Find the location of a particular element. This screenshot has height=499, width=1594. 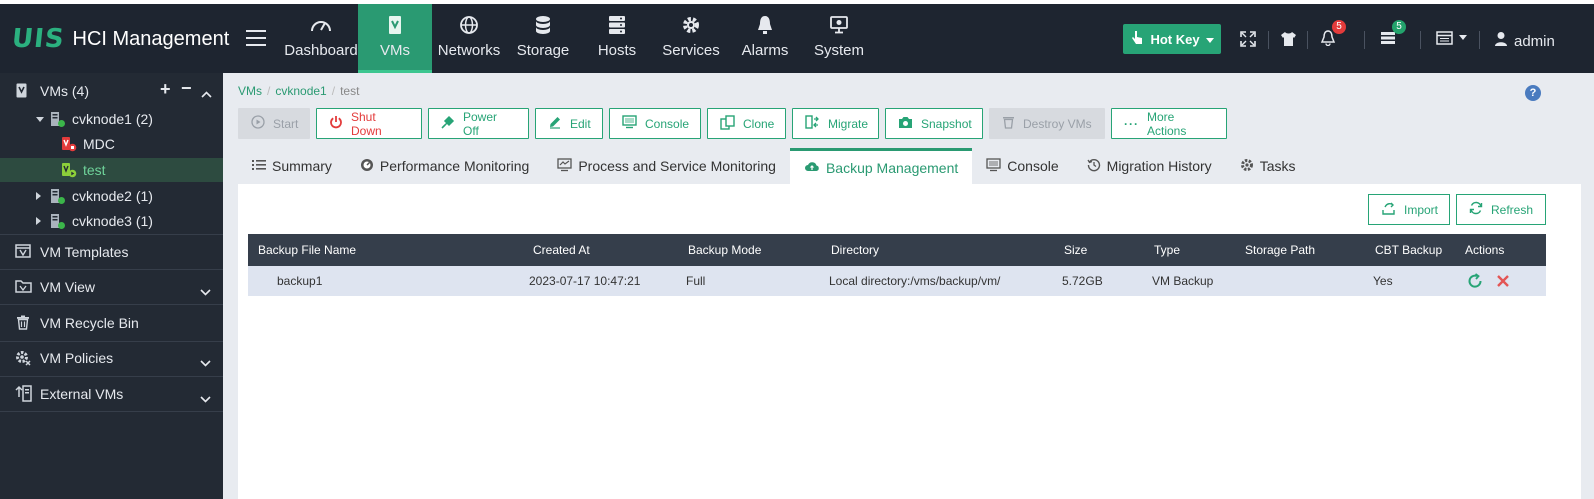

tab-migration-history: Migration History is located at coordinates (1149, 166).